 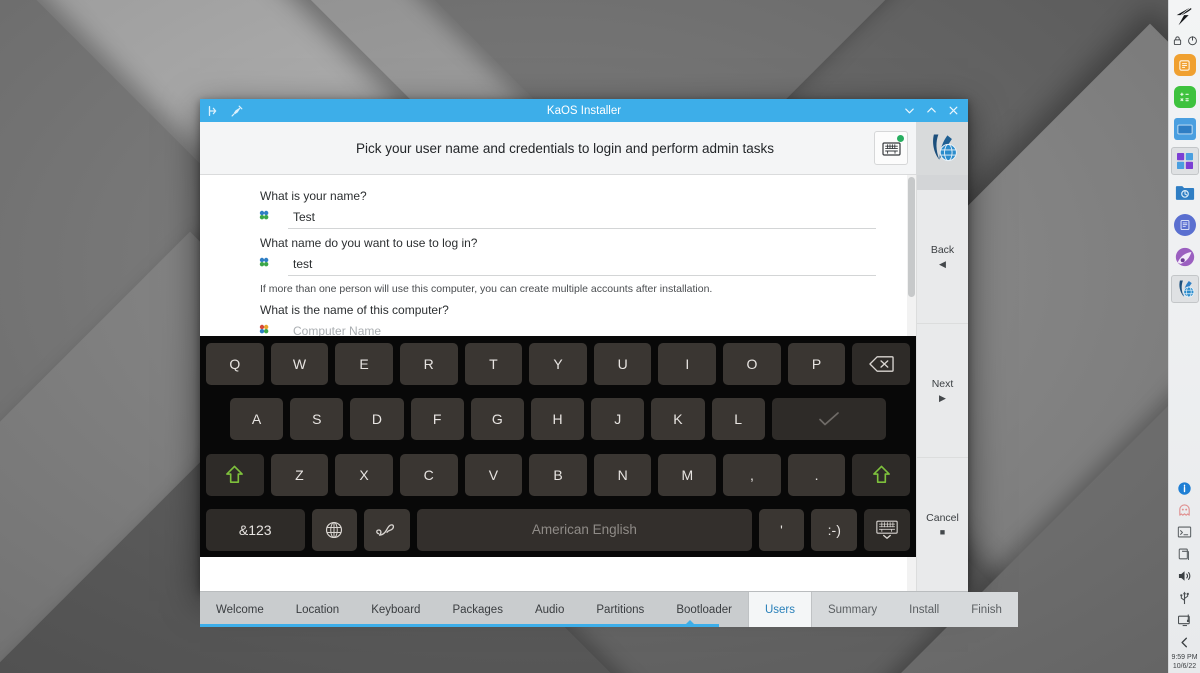 What do you see at coordinates (816, 474) in the screenshot?
I see `key-period: .` at bounding box center [816, 474].